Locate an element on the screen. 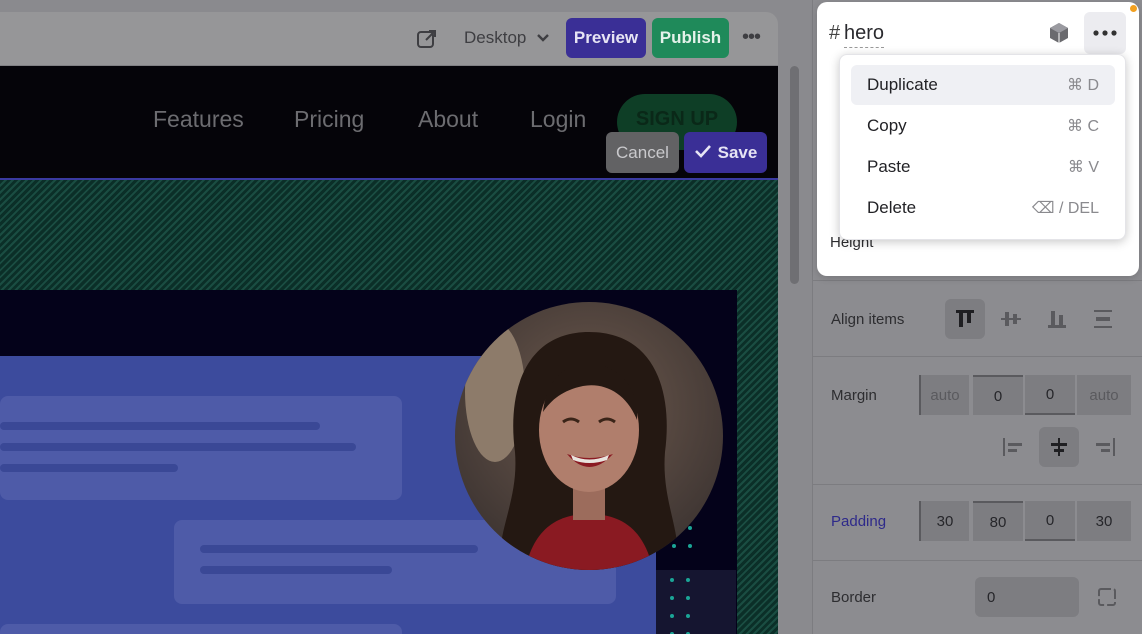 This screenshot has width=1142, height=634. padding-bottom-input: 0 is located at coordinates (1050, 521).